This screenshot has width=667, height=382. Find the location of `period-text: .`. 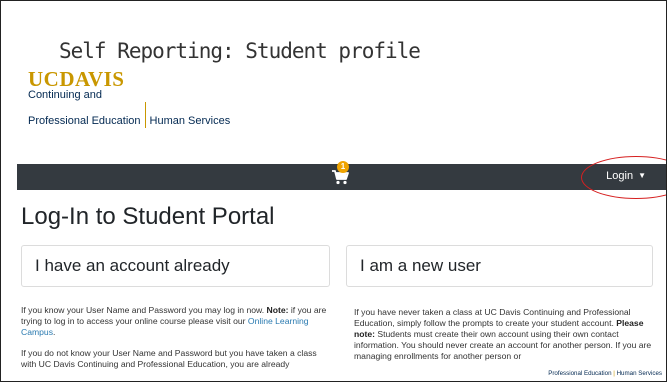

period-text: . is located at coordinates (54, 332).